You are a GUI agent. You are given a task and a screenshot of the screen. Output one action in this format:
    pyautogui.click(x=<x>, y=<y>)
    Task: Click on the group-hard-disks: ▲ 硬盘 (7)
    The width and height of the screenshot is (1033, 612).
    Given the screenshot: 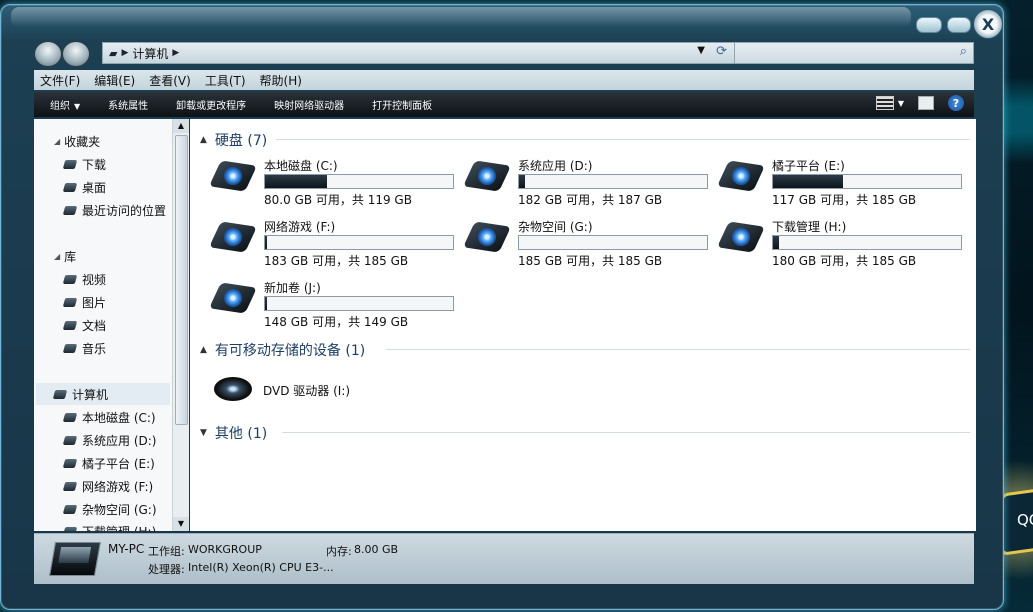 What is the action you would take?
    pyautogui.click(x=233, y=140)
    